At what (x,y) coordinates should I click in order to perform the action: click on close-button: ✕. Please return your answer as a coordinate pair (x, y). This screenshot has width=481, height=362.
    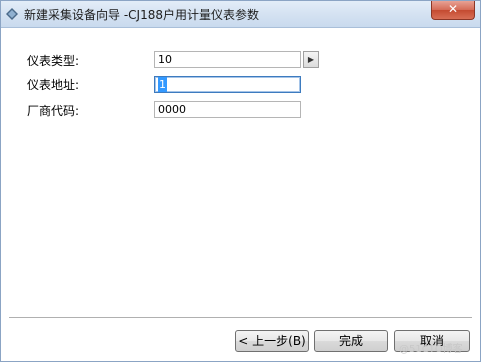
    Looking at the image, I should click on (453, 10).